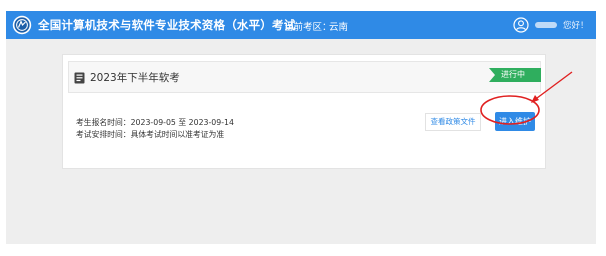  I want to click on registration-time: 考生报名时间：2023-09-05 至 2023-09-14, so click(155, 122).